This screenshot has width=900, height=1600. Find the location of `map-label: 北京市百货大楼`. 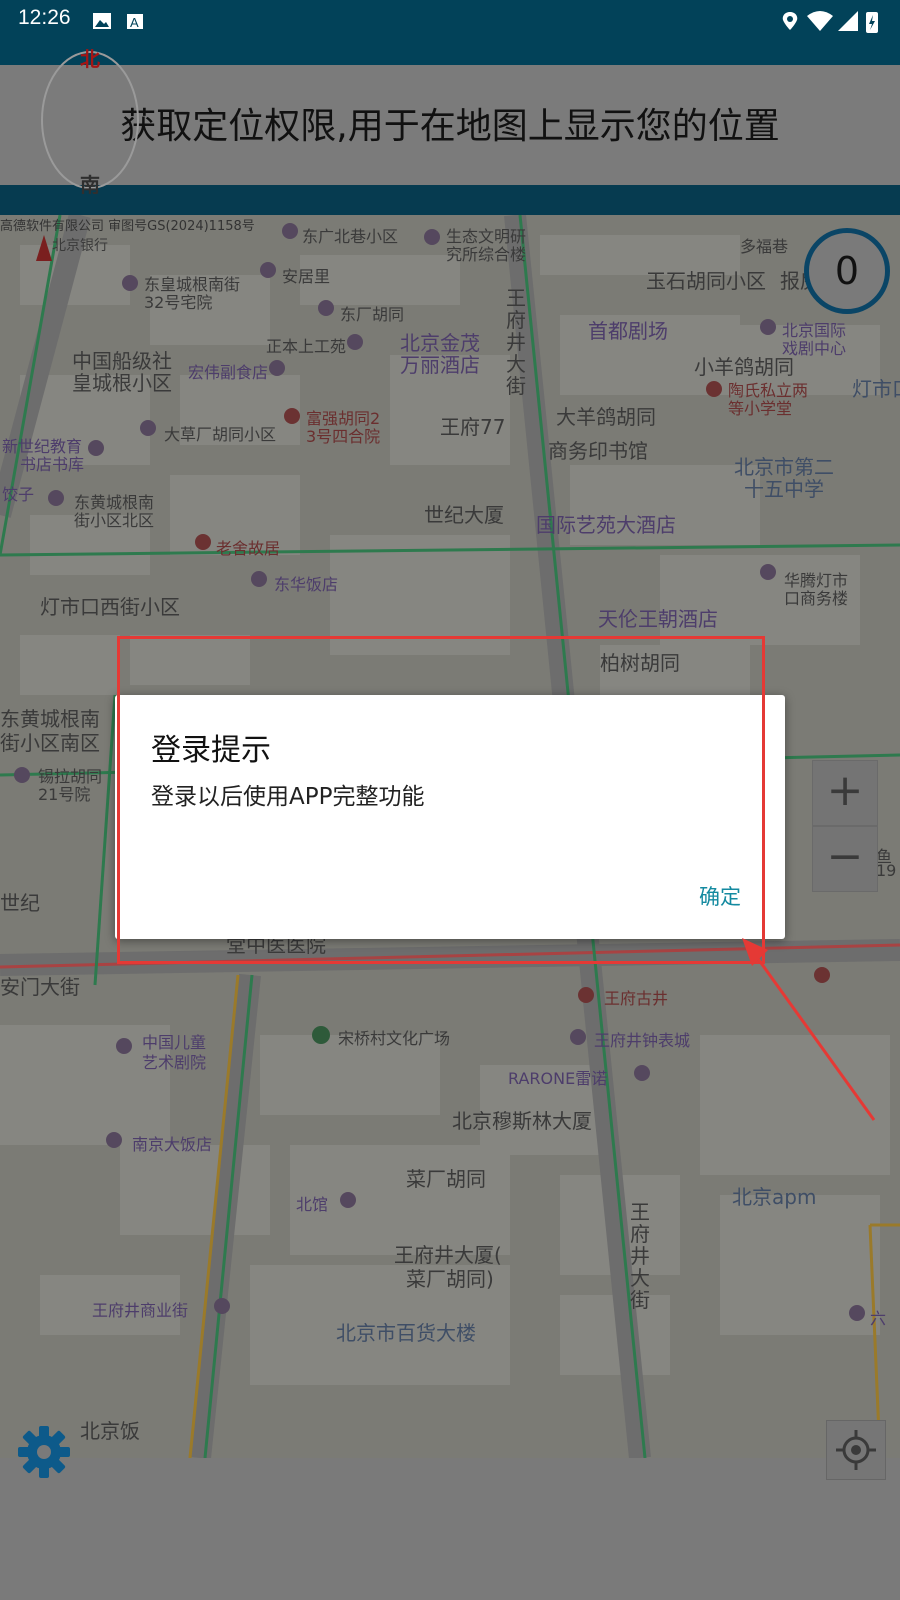

map-label: 北京市百货大楼 is located at coordinates (406, 1333).